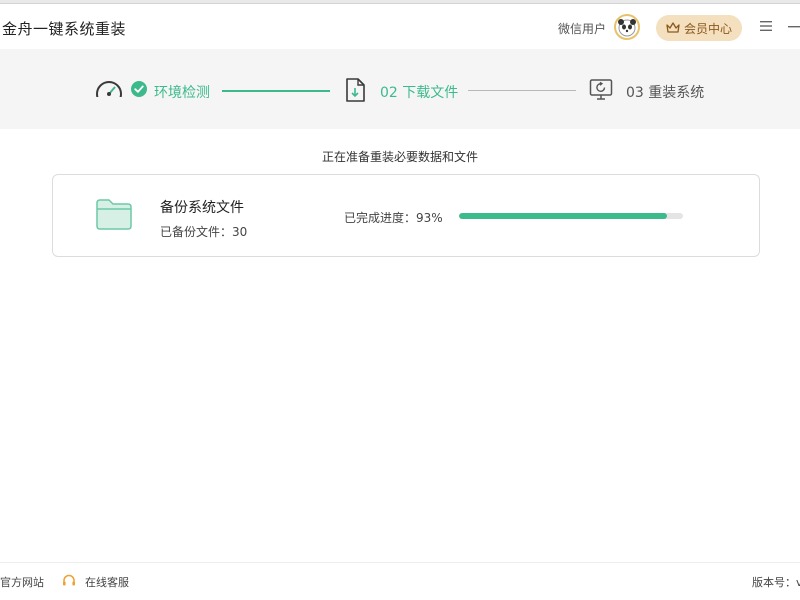 This screenshot has width=800, height=600. I want to click on monitor-refresh-icon, so click(601, 90).